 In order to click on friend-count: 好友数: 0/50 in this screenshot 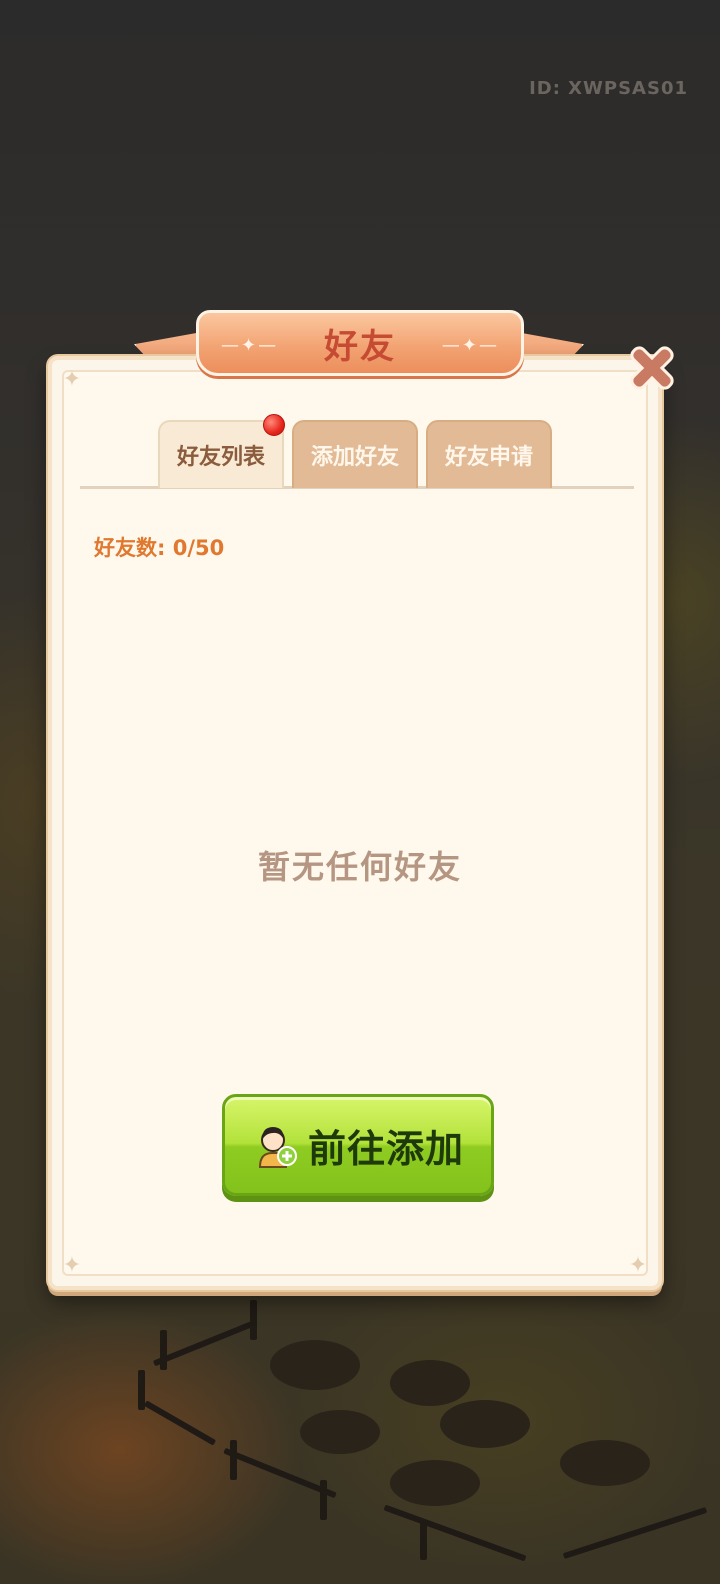, I will do `click(159, 548)`.